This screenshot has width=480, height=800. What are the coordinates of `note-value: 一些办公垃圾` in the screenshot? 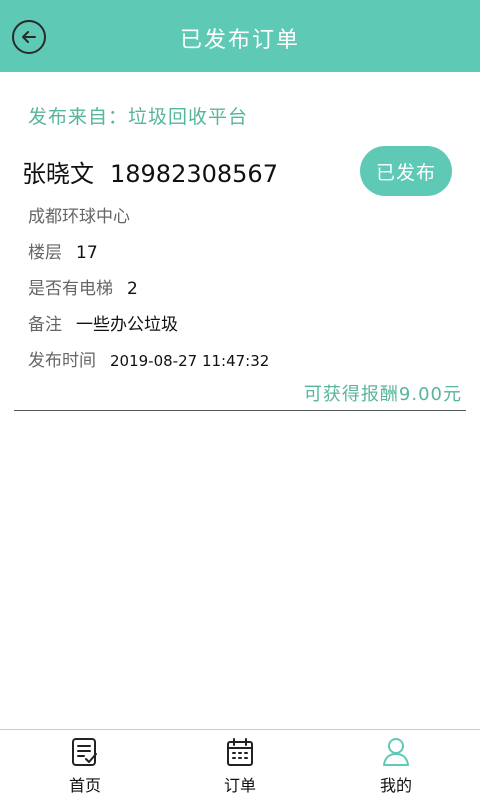 It's located at (127, 325).